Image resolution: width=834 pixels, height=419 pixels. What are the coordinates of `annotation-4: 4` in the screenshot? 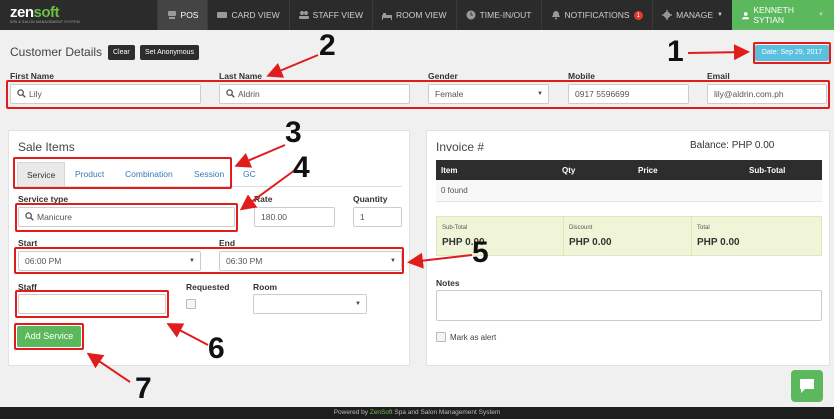 It's located at (301, 167).